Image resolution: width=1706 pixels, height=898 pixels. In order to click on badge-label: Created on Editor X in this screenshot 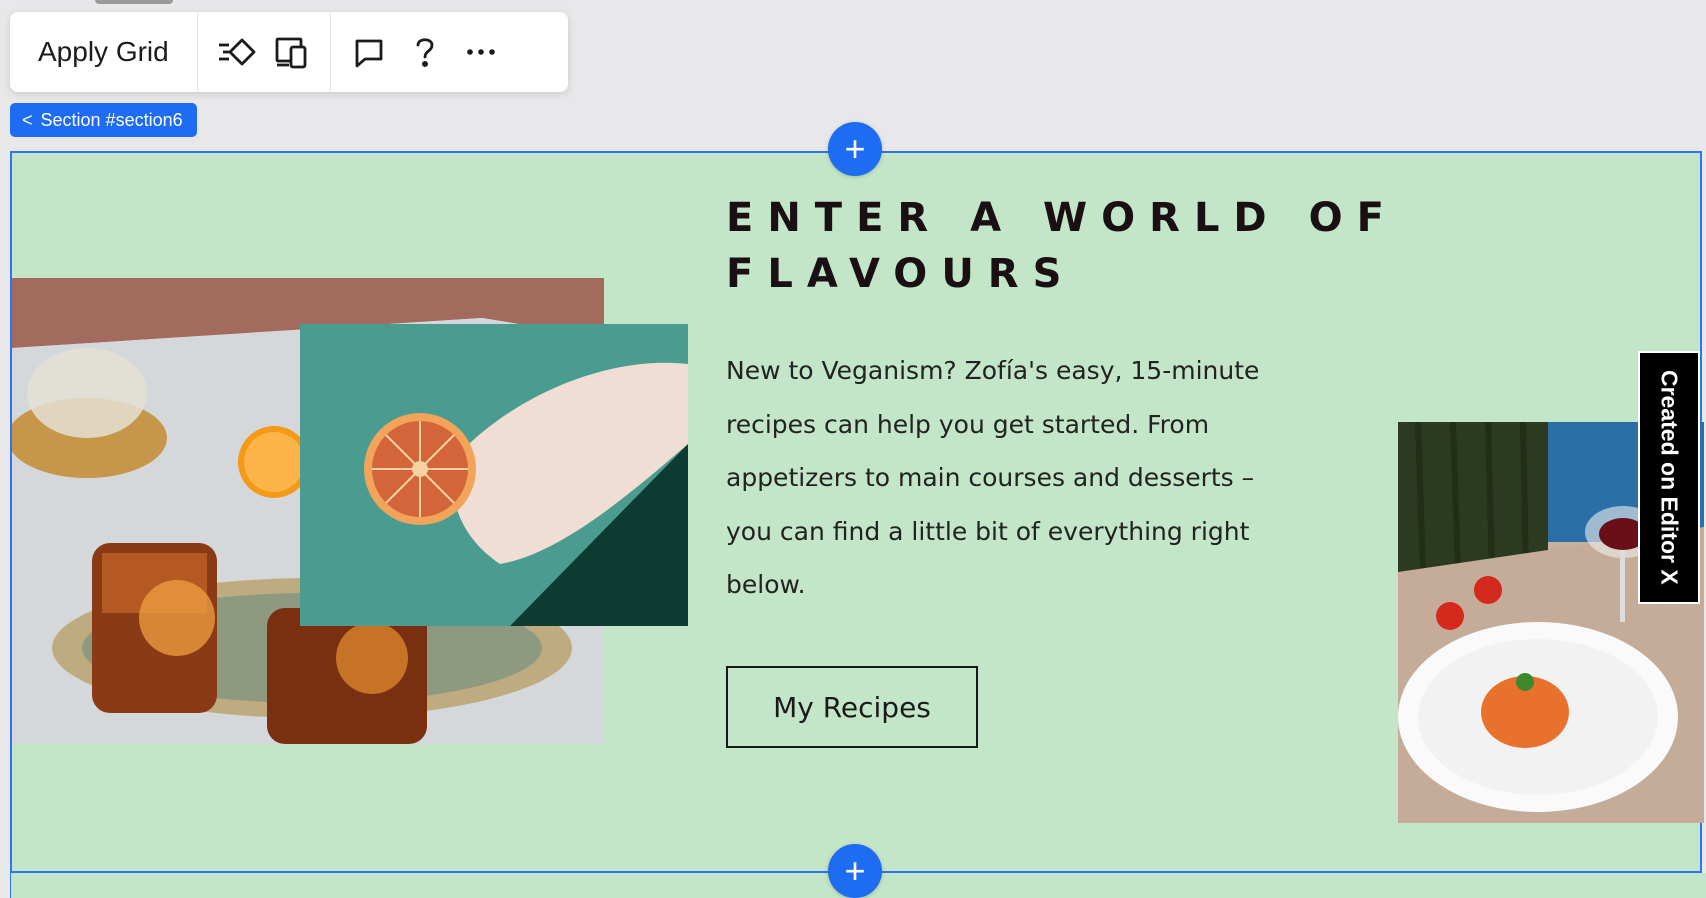, I will do `click(1669, 477)`.